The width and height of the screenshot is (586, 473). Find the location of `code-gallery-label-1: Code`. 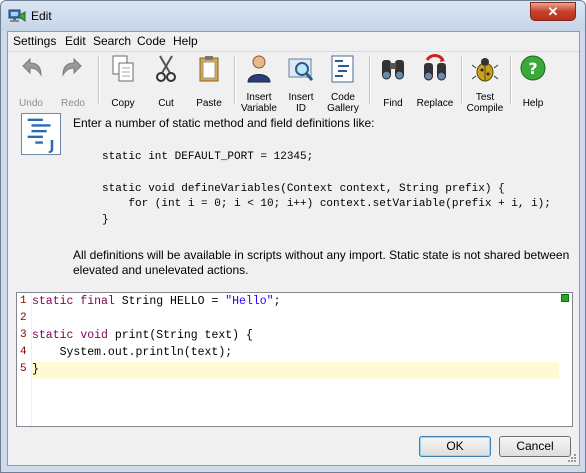

code-gallery-label-1: Code is located at coordinates (343, 97).